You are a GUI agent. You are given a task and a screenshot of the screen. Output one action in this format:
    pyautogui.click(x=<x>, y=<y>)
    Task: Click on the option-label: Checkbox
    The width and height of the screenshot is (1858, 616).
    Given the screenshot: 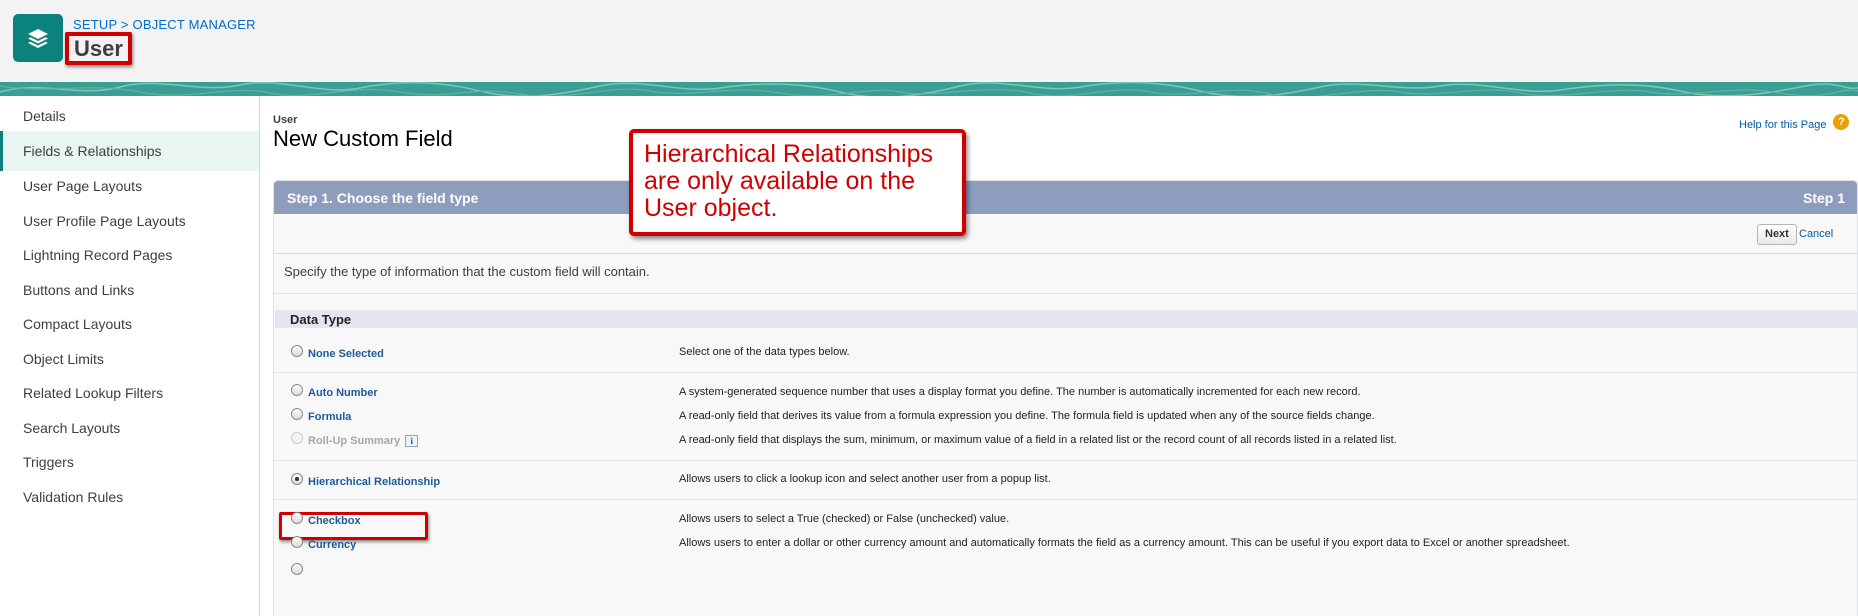 What is the action you would take?
    pyautogui.click(x=334, y=521)
    